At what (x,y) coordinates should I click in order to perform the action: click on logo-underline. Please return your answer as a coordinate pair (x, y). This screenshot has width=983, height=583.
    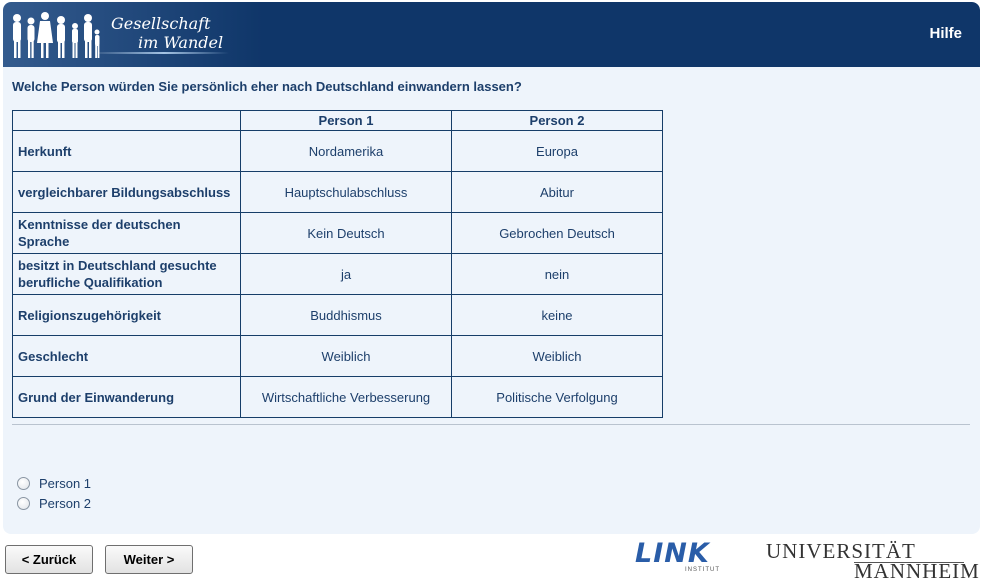
    Looking at the image, I should click on (164, 53).